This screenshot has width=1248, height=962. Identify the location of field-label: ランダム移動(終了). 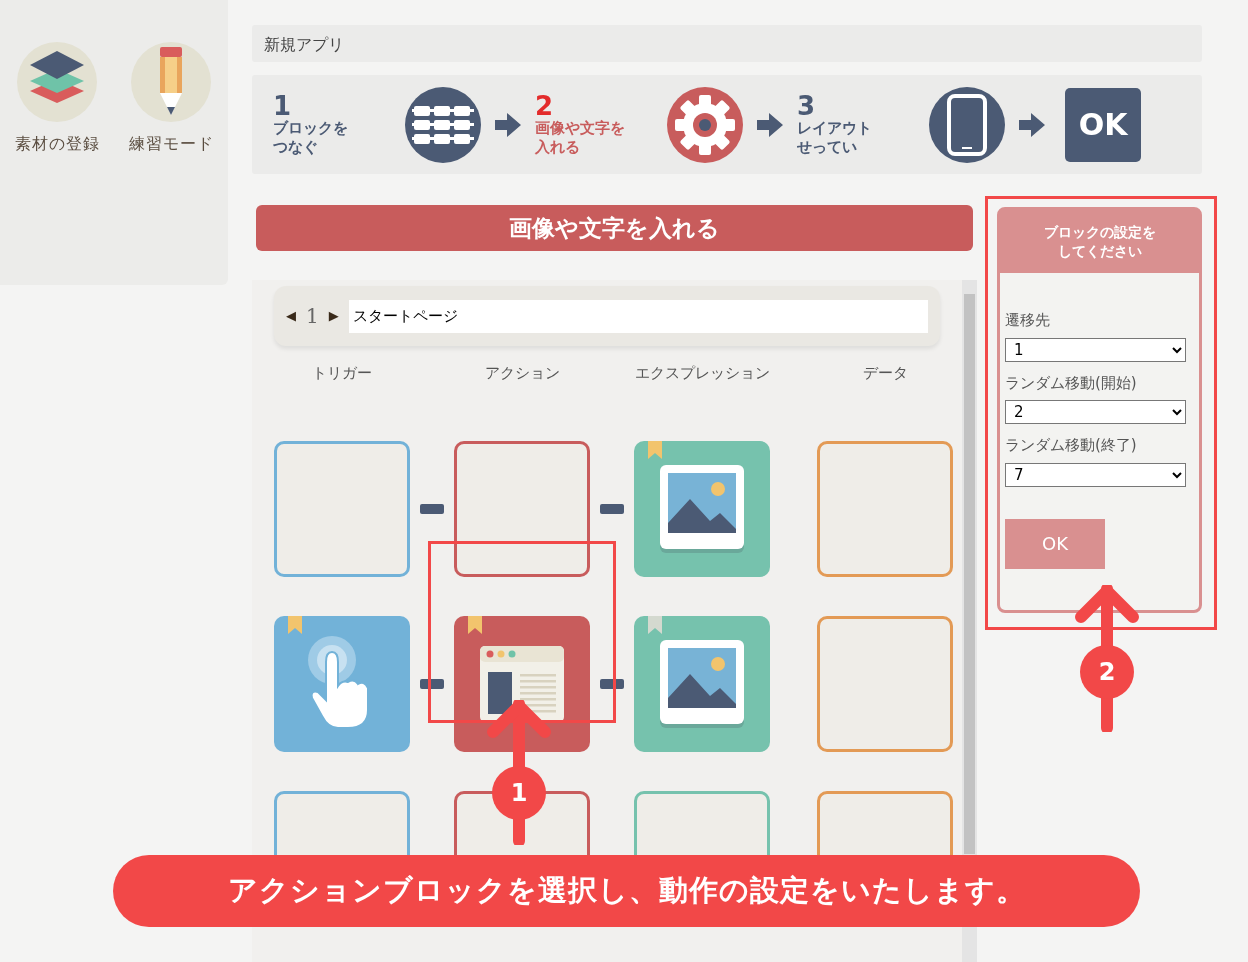
(1071, 445).